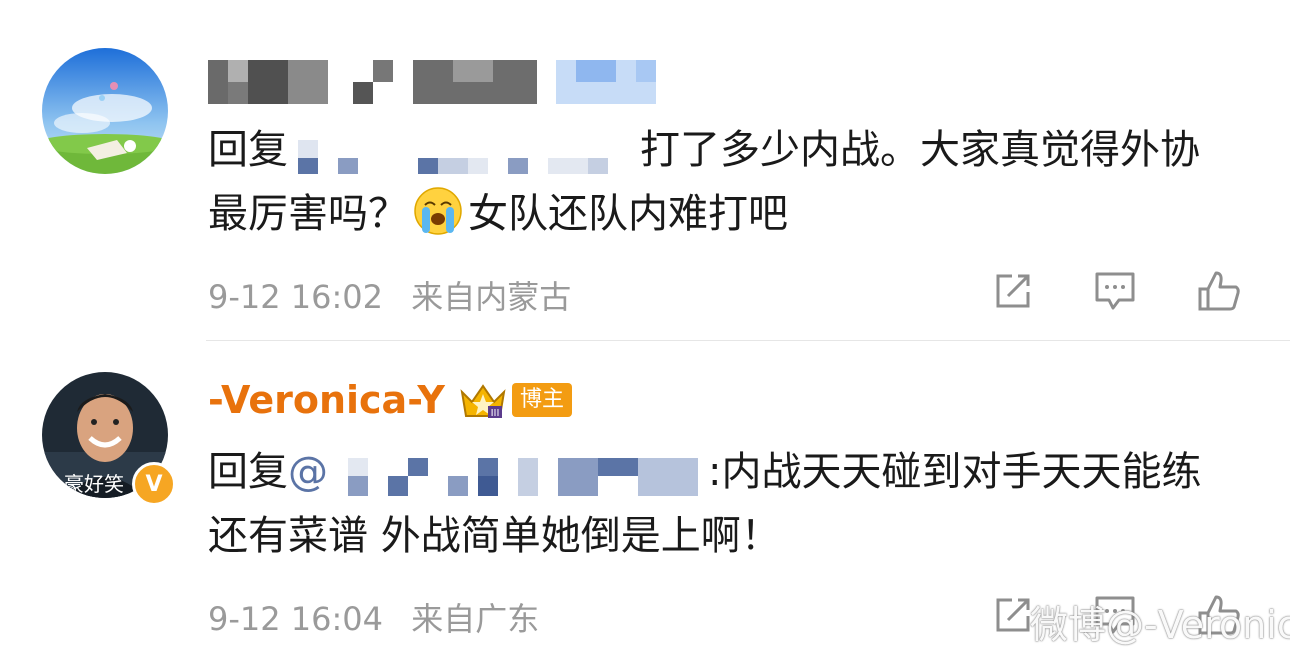  I want to click on verified-badge-icon: V, so click(154, 484).